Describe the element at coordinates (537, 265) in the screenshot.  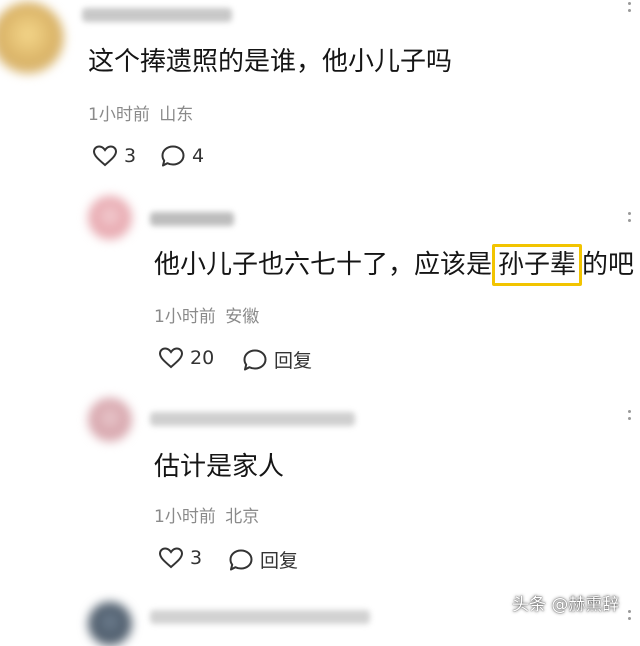
I see `highlight-box: 孙子辈` at that location.